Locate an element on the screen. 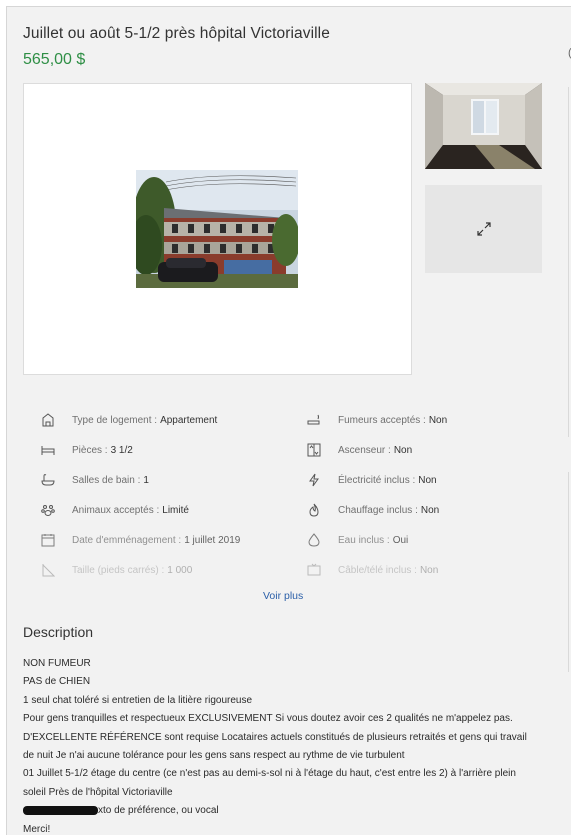  description-line: NON FUMEUR is located at coordinates (57, 663).